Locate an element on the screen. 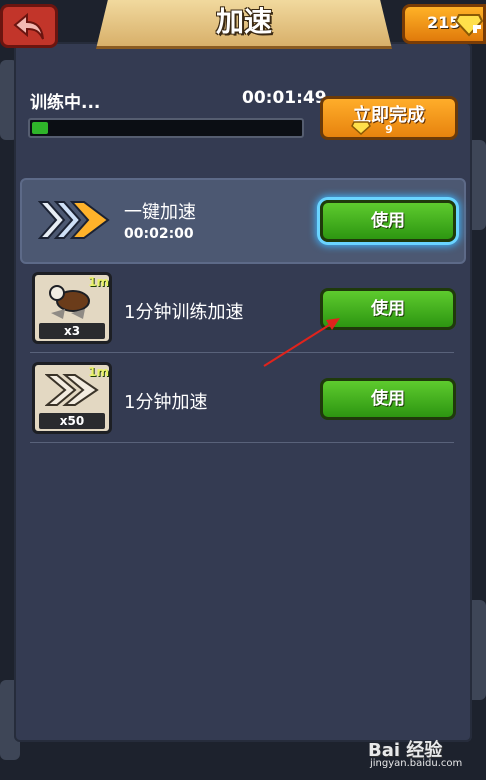 This screenshot has height=780, width=486. list-item: 1m x3 1分钟训练加速 使用 is located at coordinates (243, 311).